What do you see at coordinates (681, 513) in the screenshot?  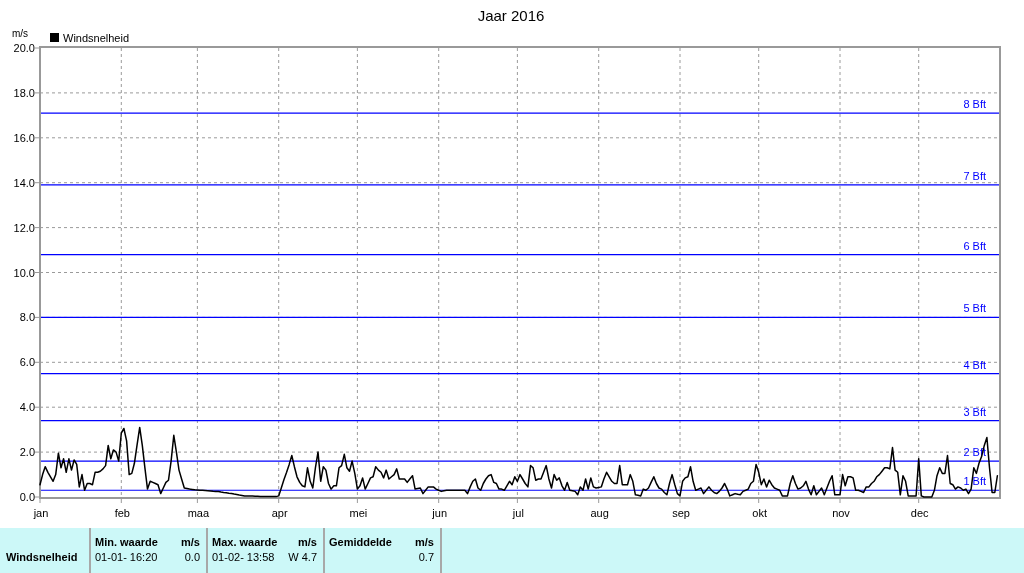 I see `x-axis-label: sep` at bounding box center [681, 513].